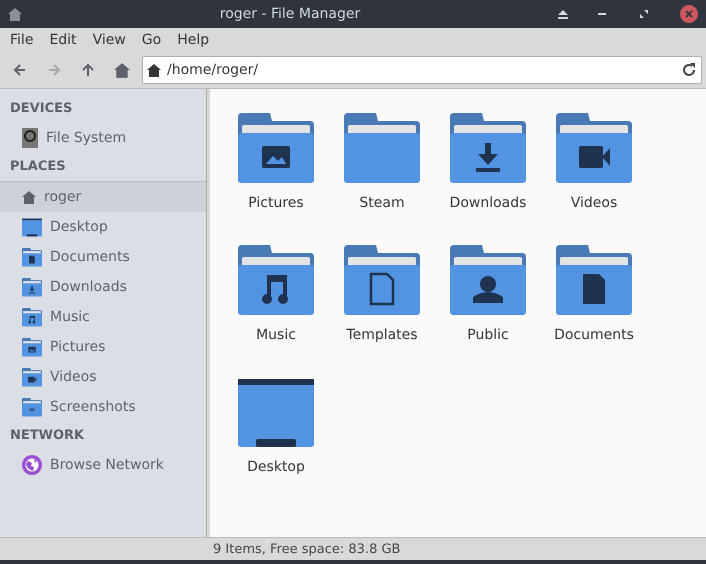 The width and height of the screenshot is (706, 564). Describe the element at coordinates (422, 70) in the screenshot. I see `location-field: /home/roger/` at that location.